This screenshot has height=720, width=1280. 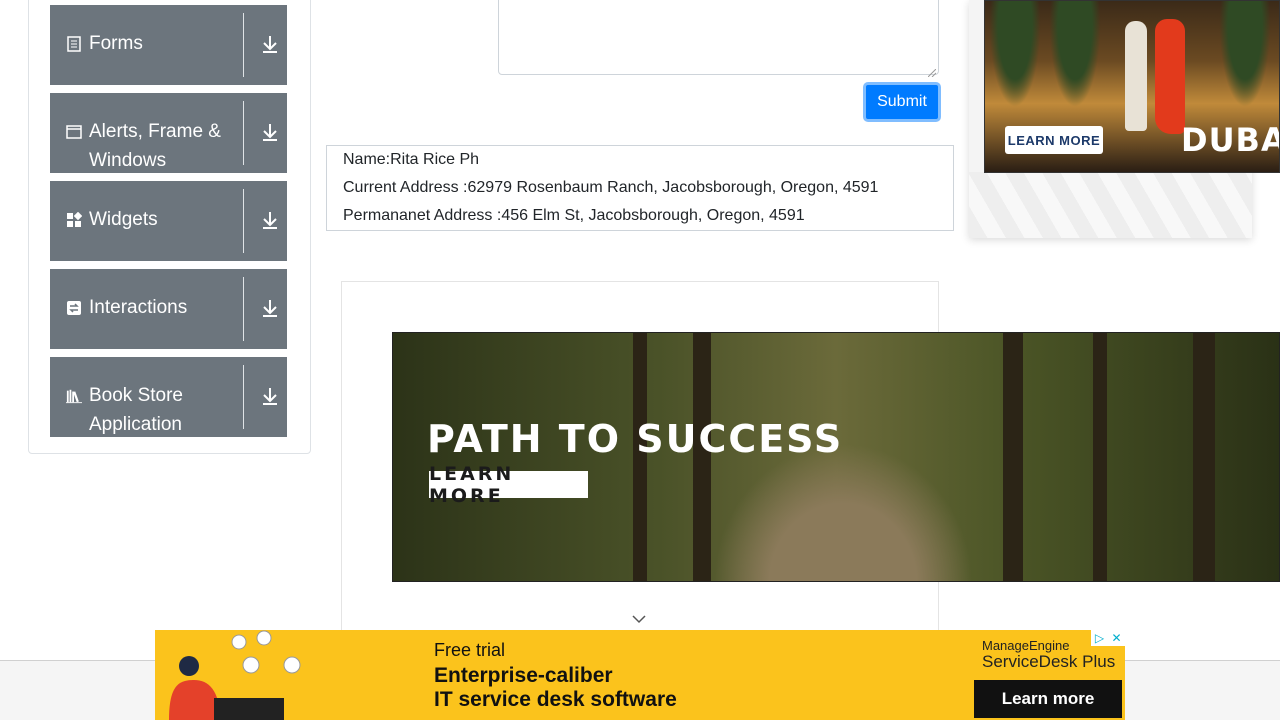 I want to click on forest-ad-cta: LEARN MORE, so click(x=508, y=485).